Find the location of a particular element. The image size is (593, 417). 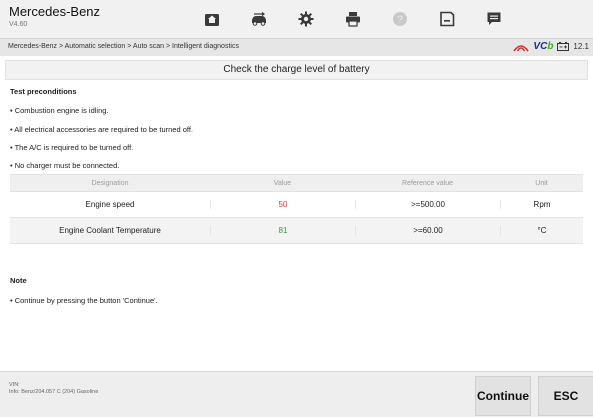

table-header: Designation Value Reference value Unit is located at coordinates (296, 183).